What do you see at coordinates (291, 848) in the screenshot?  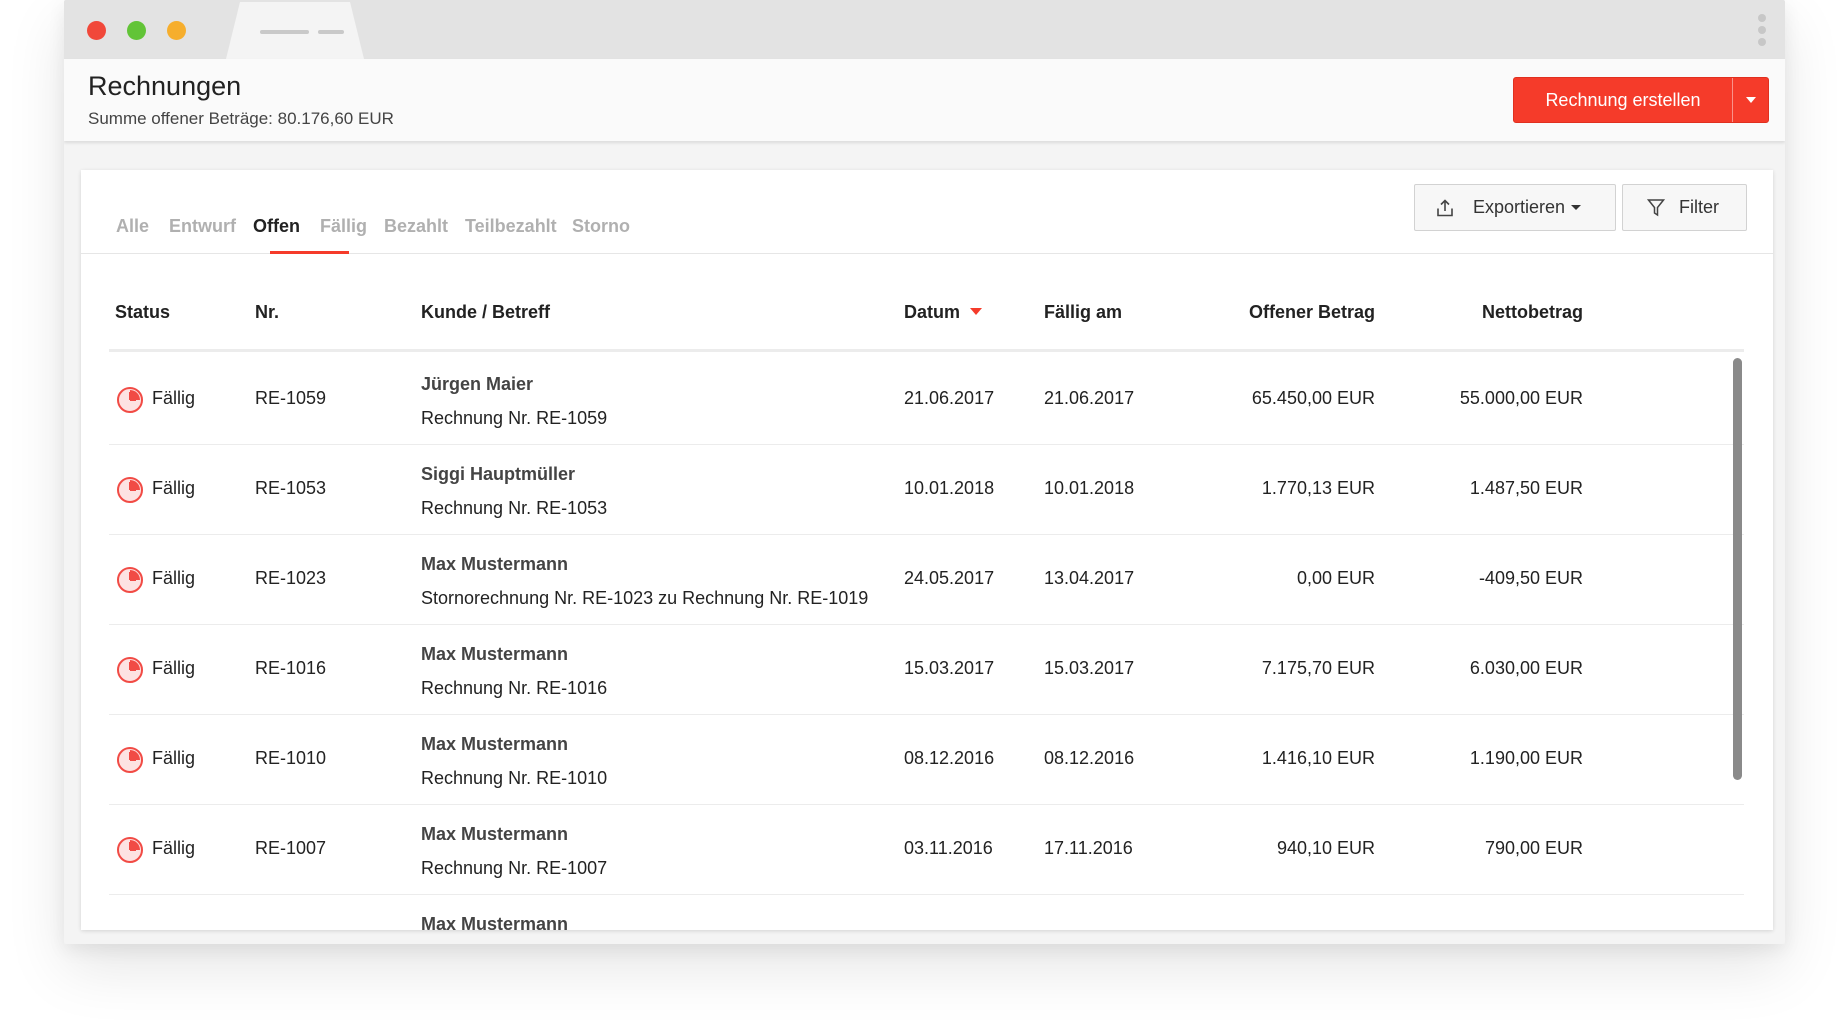 I see `invoice-number: RE-1007` at bounding box center [291, 848].